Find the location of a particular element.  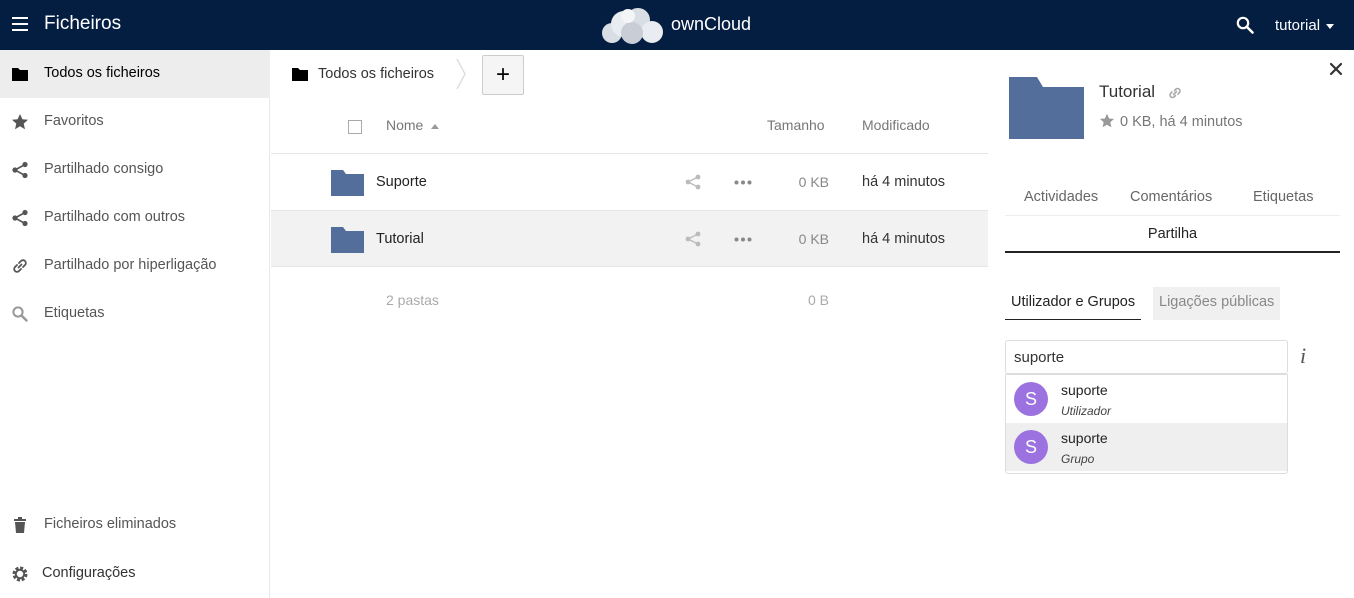

top-header: Ficheiros ownCloud tutorial is located at coordinates (677, 25).